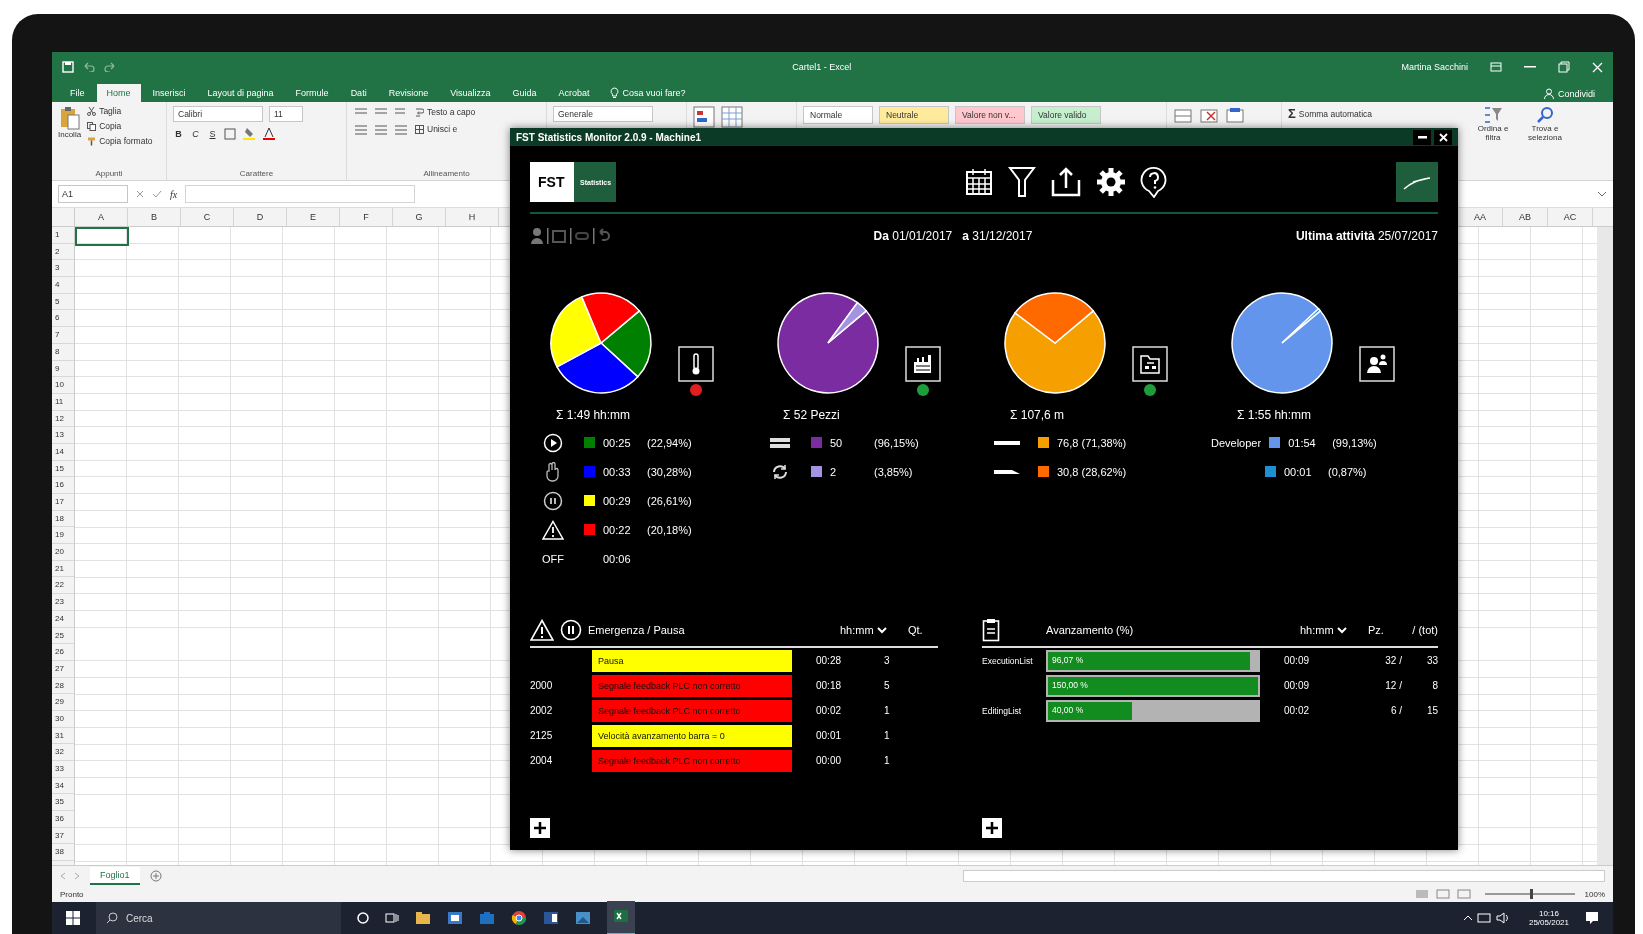 This screenshot has width=1643, height=934. Describe the element at coordinates (1443, 137) in the screenshot. I see `close-button` at that location.